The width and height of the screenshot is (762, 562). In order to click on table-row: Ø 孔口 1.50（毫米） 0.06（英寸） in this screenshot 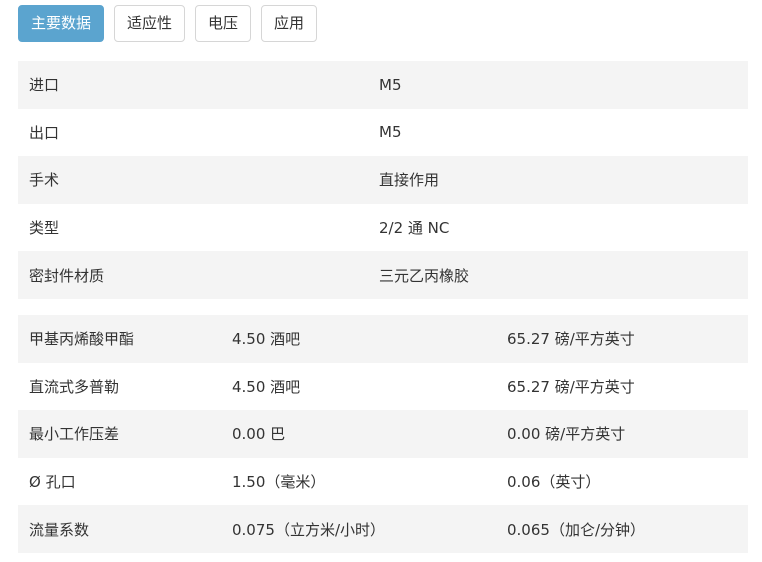, I will do `click(383, 481)`.